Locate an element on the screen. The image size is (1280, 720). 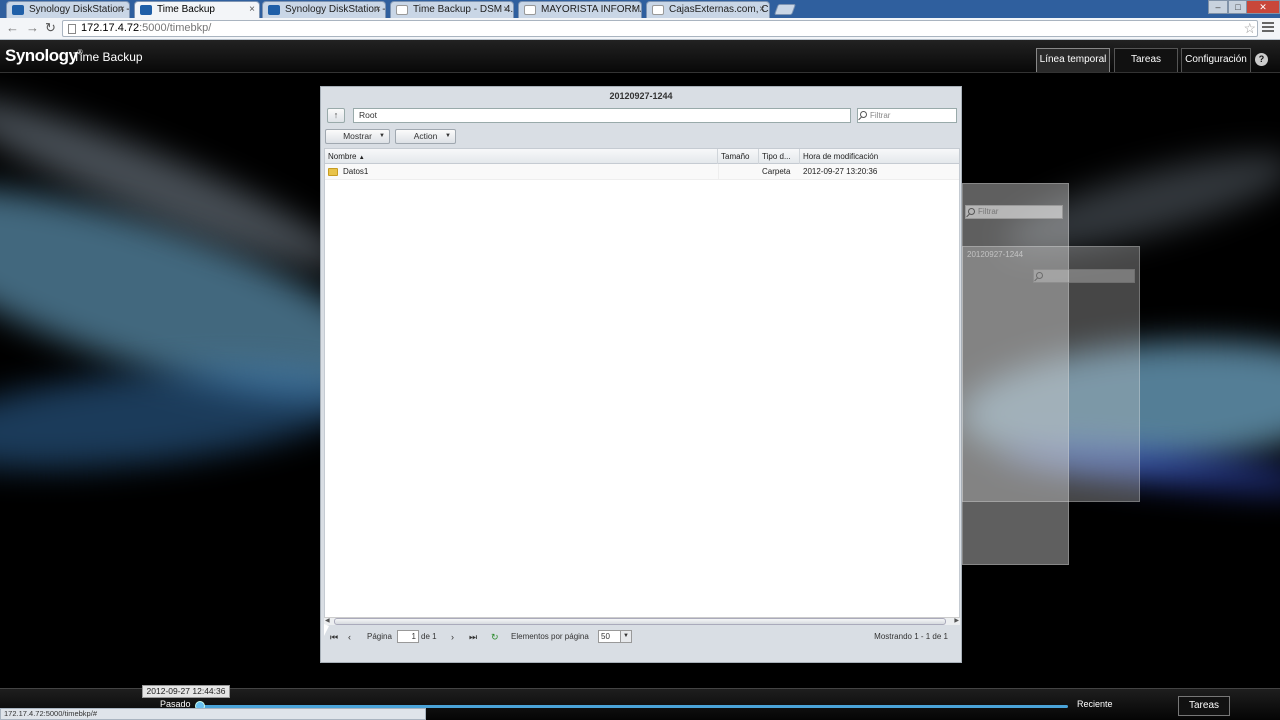
menu-icon is located at coordinates (1268, 27).